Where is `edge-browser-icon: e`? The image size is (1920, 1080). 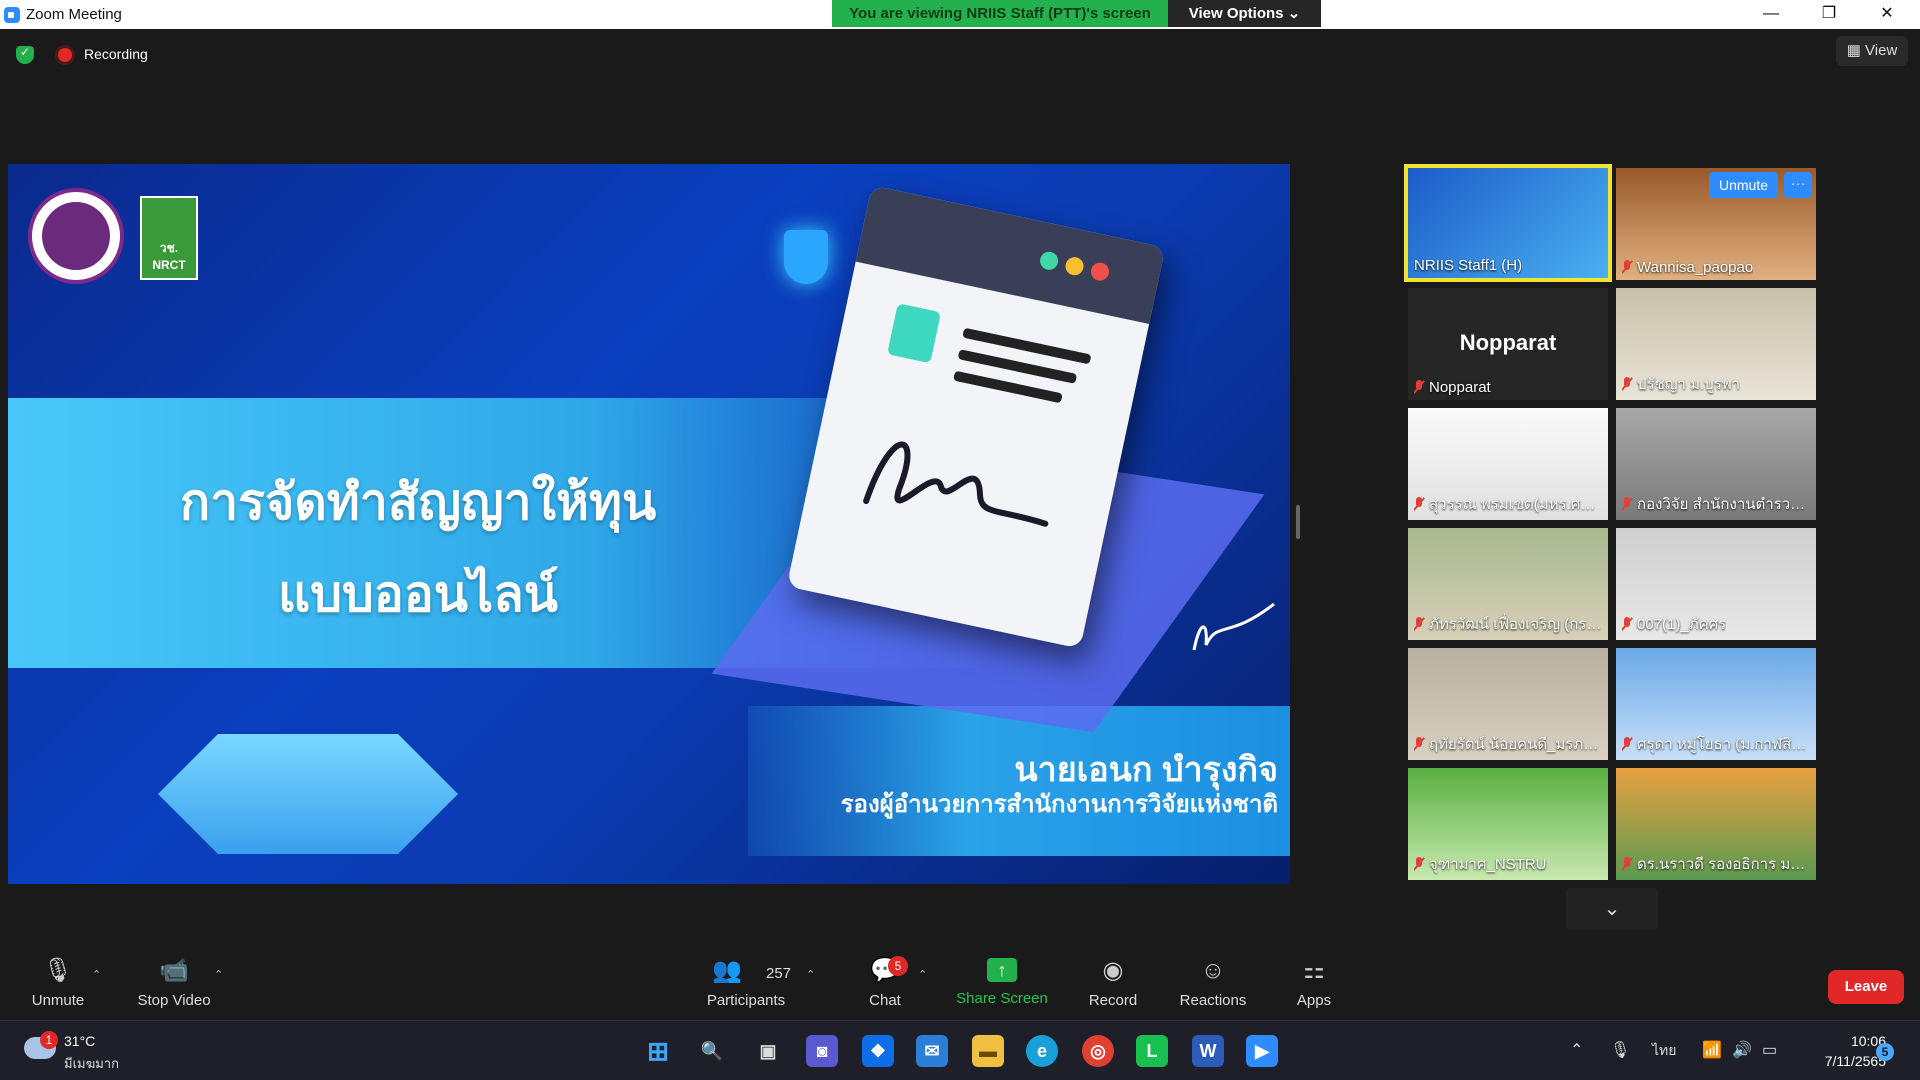 edge-browser-icon: e is located at coordinates (1042, 1051).